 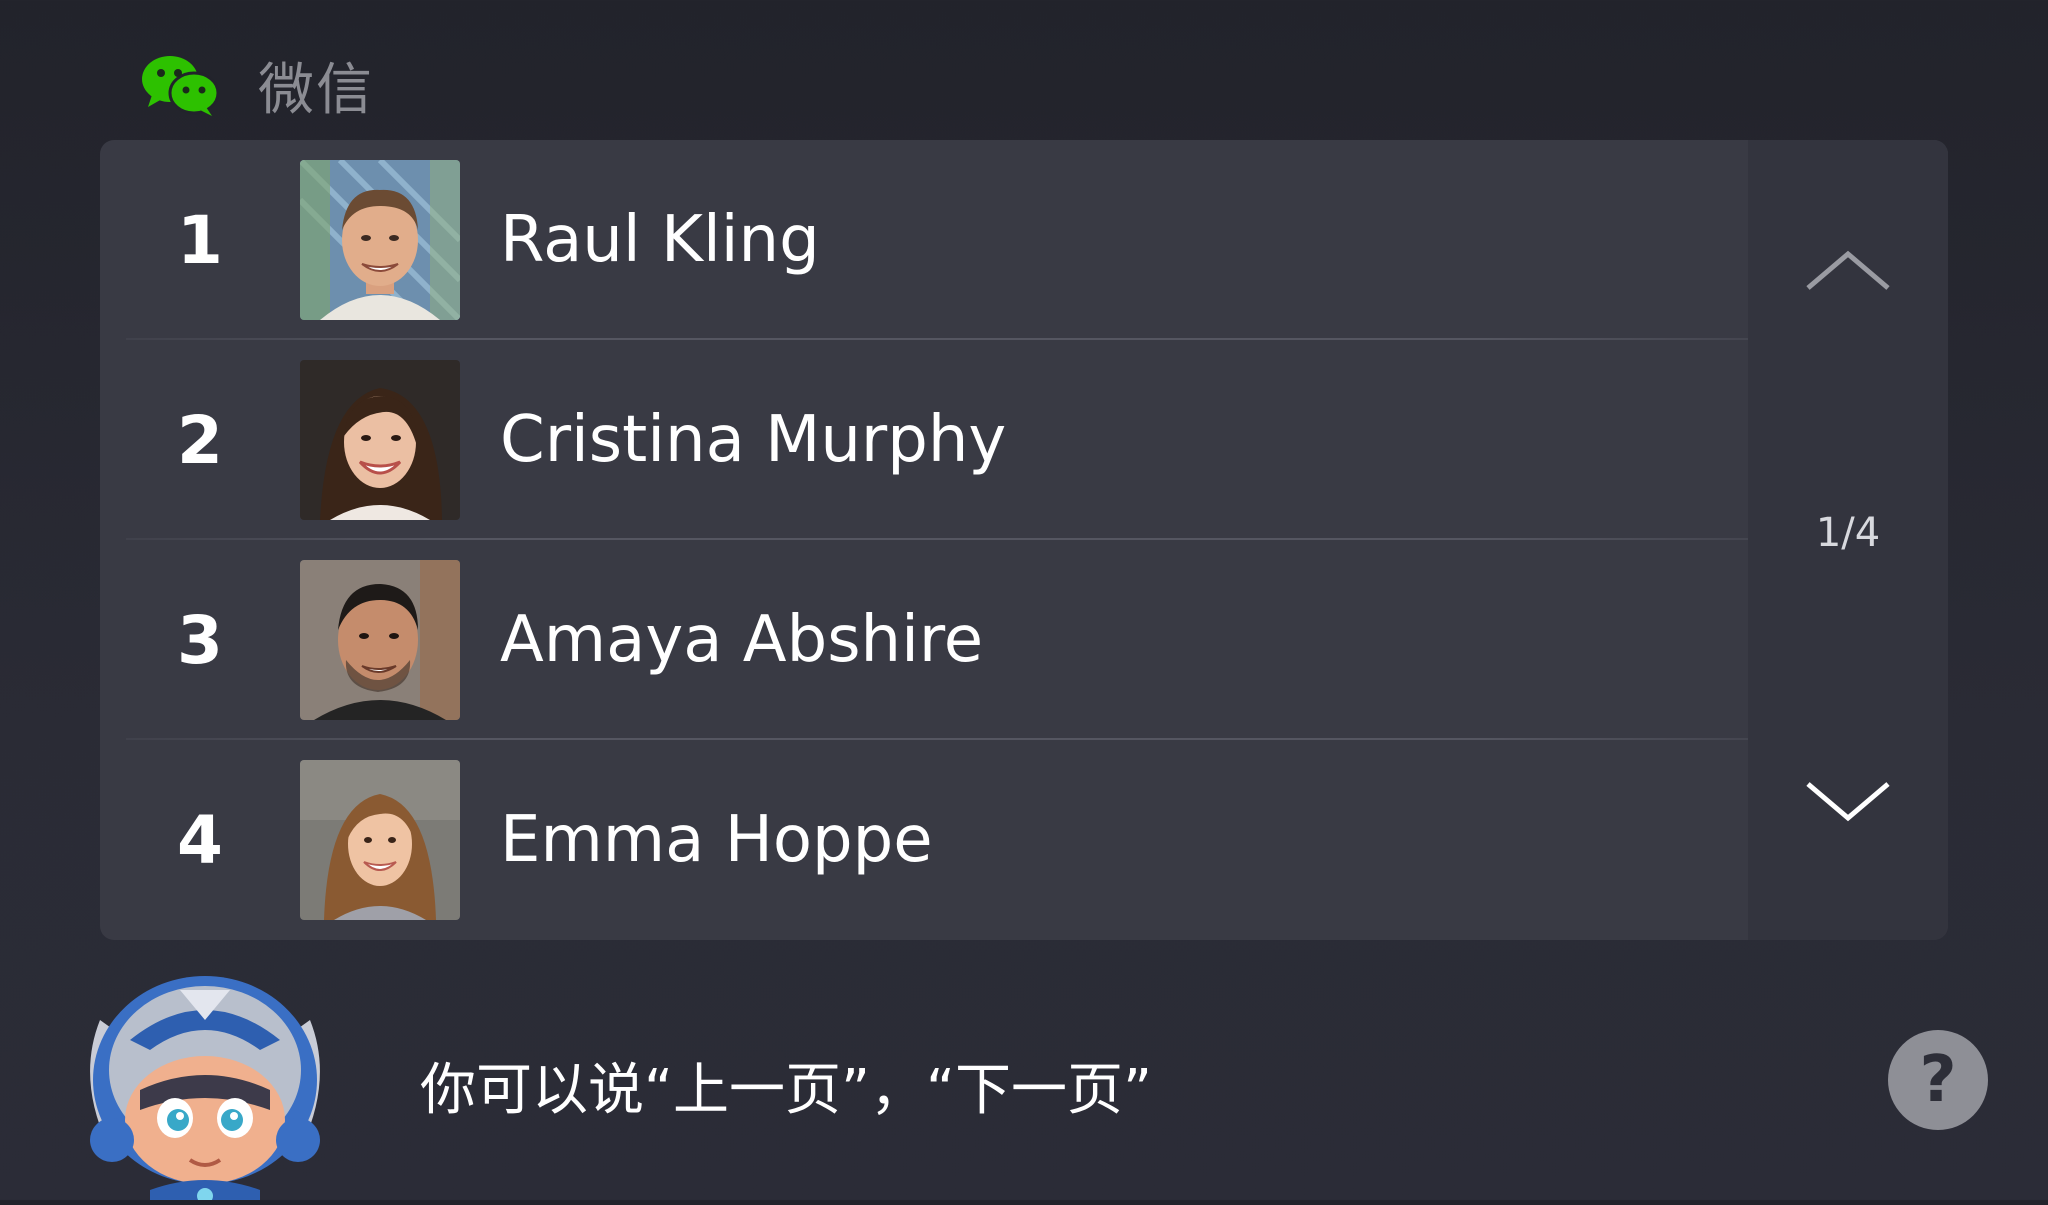 What do you see at coordinates (716, 840) in the screenshot?
I see `contact-name: Emma Hoppe` at bounding box center [716, 840].